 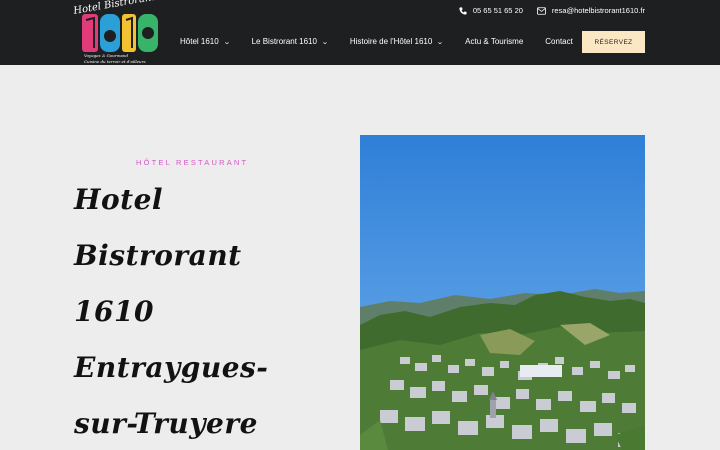 I want to click on phone-link: 05 65 51 65 20, so click(x=491, y=10).